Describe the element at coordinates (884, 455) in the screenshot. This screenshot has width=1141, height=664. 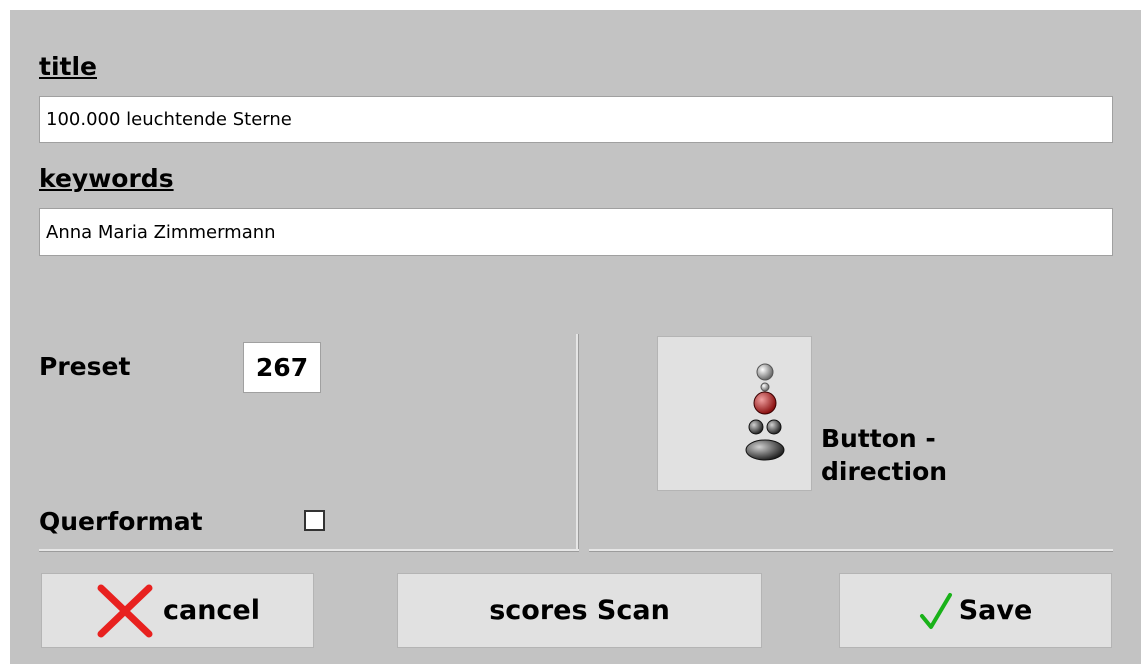
I see `direction-button-label: Button - direction` at that location.